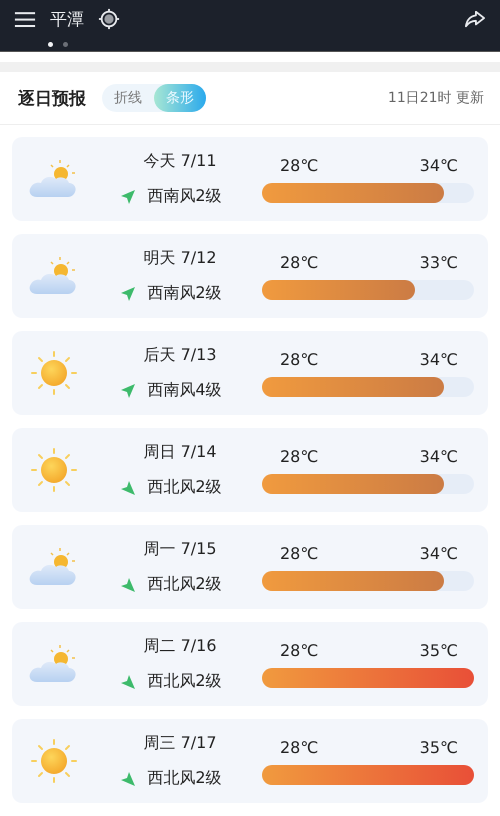 Image resolution: width=500 pixels, height=816 pixels. What do you see at coordinates (67, 19) in the screenshot?
I see `city-name: 平潭` at bounding box center [67, 19].